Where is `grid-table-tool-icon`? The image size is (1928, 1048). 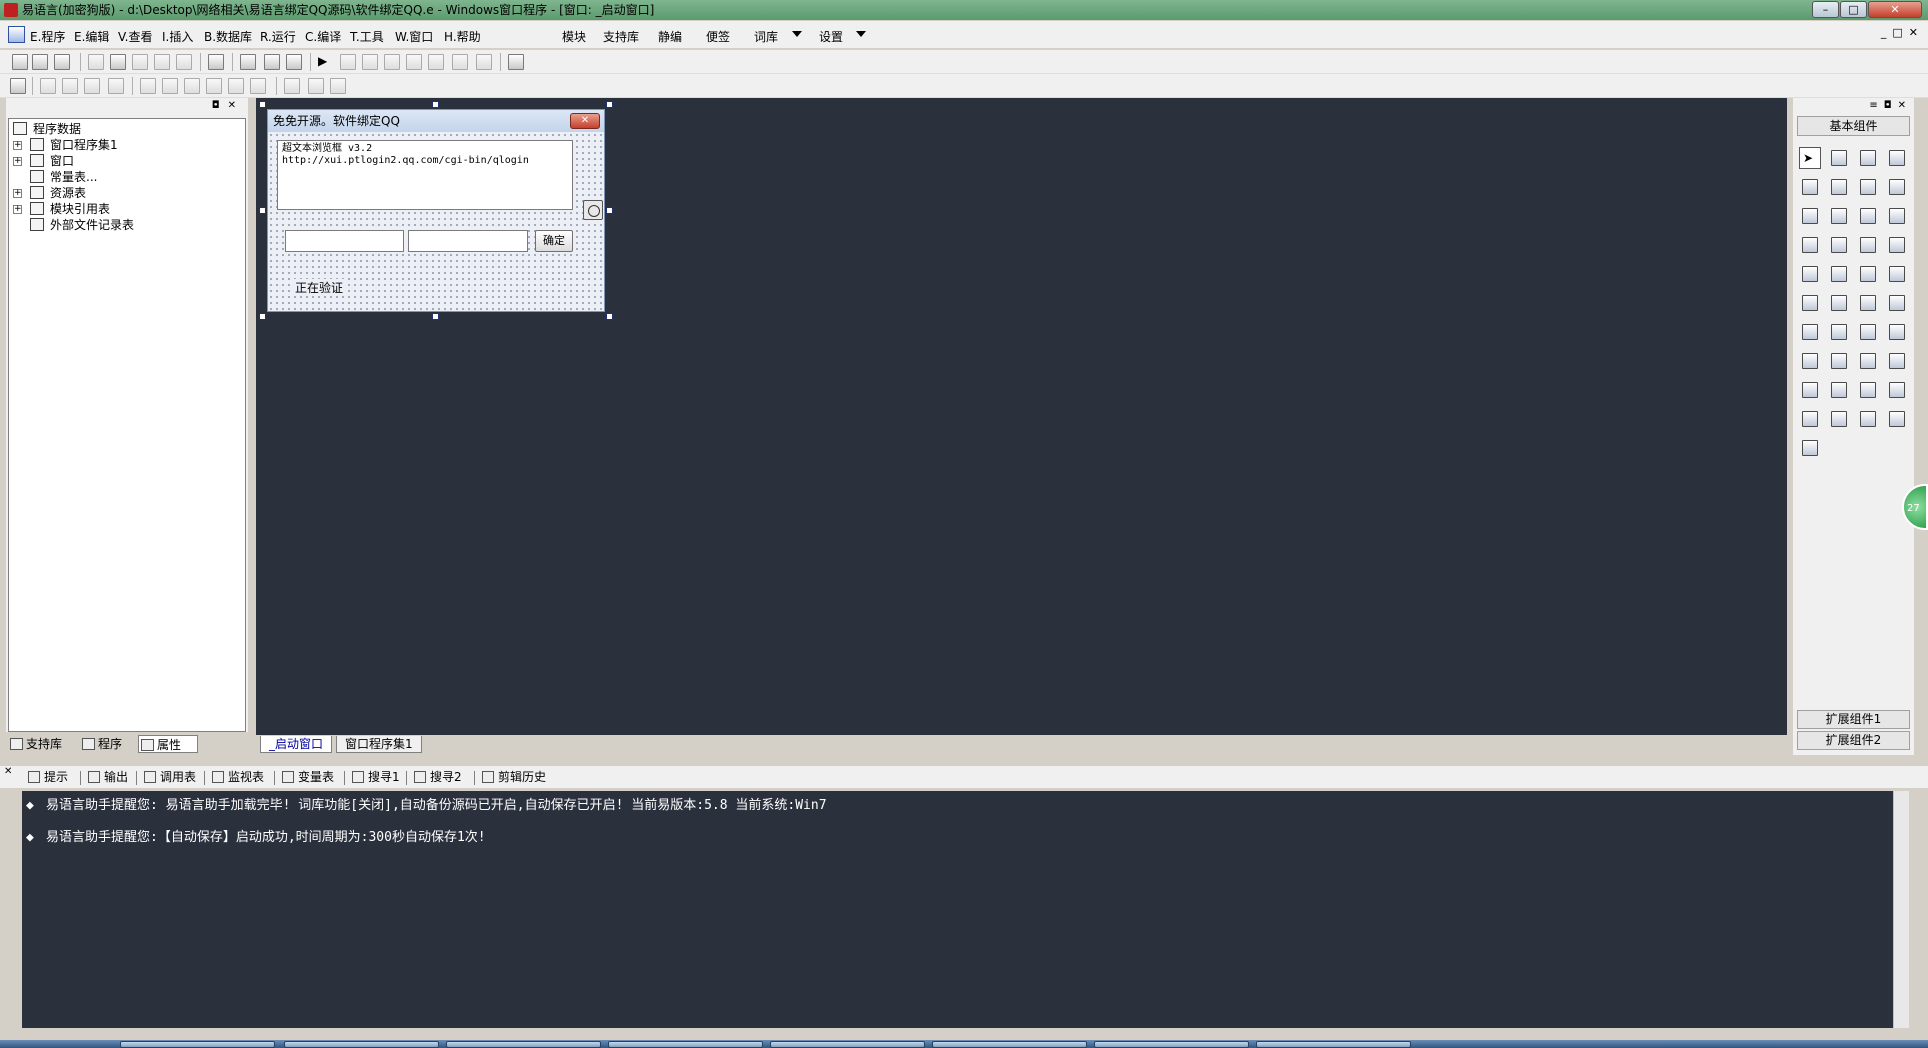
grid-table-tool-icon is located at coordinates (1810, 332).